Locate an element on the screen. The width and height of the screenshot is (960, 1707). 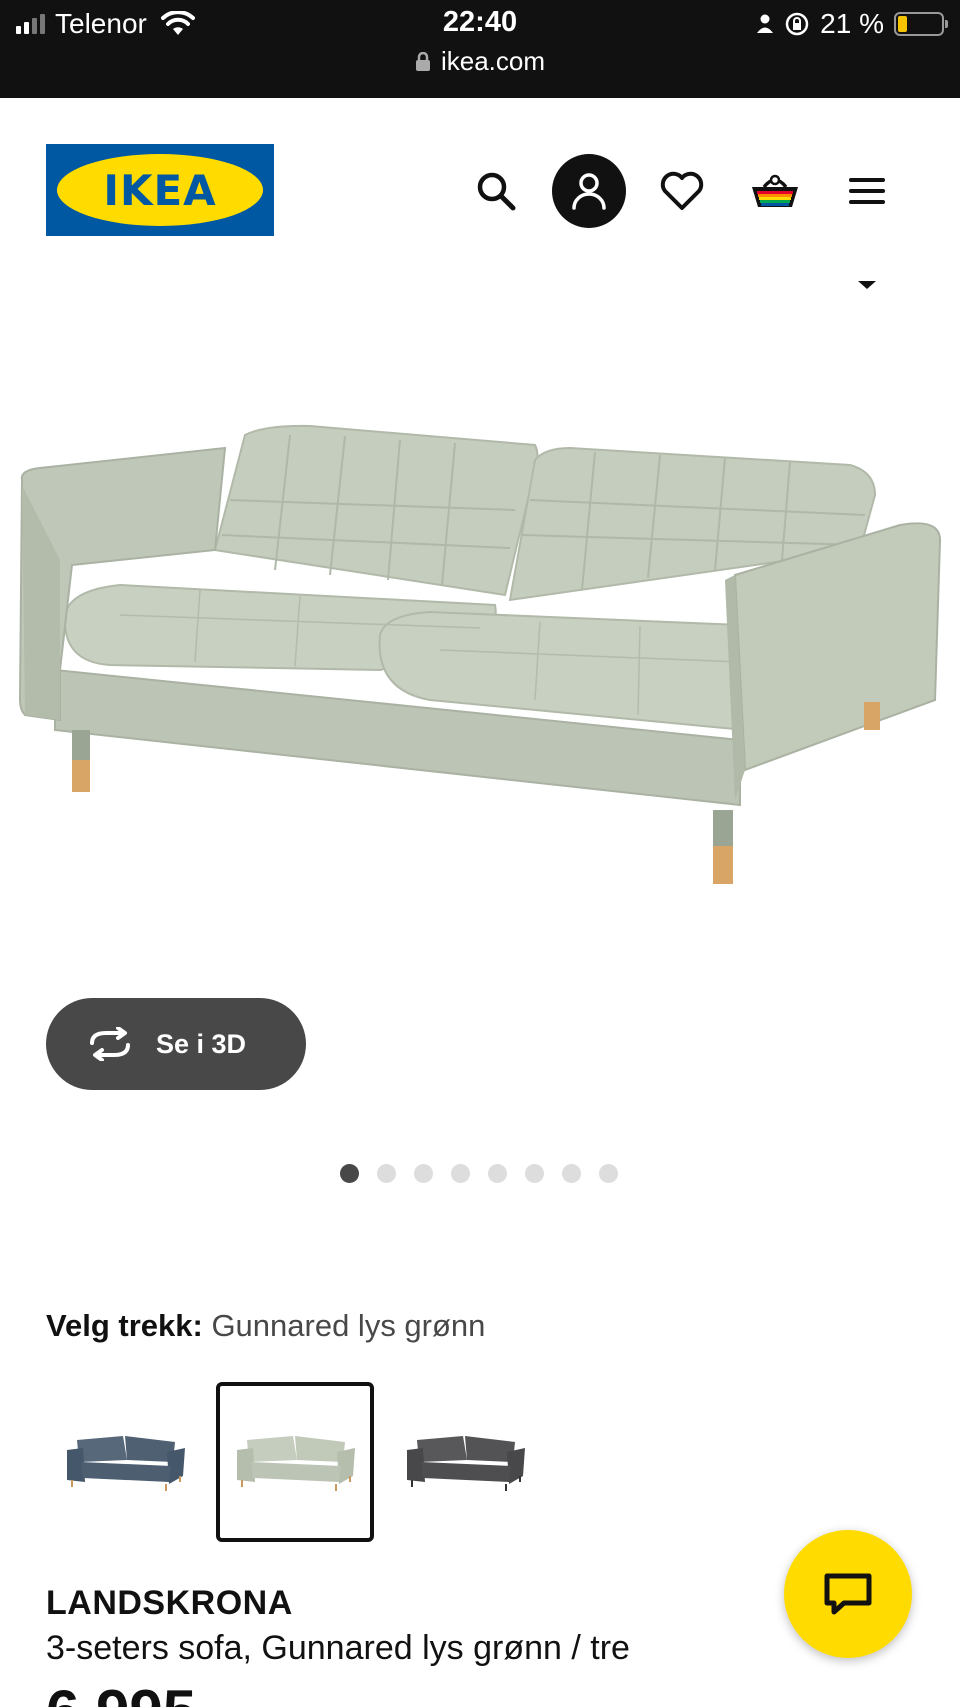
caret-down-icon is located at coordinates (867, 285).